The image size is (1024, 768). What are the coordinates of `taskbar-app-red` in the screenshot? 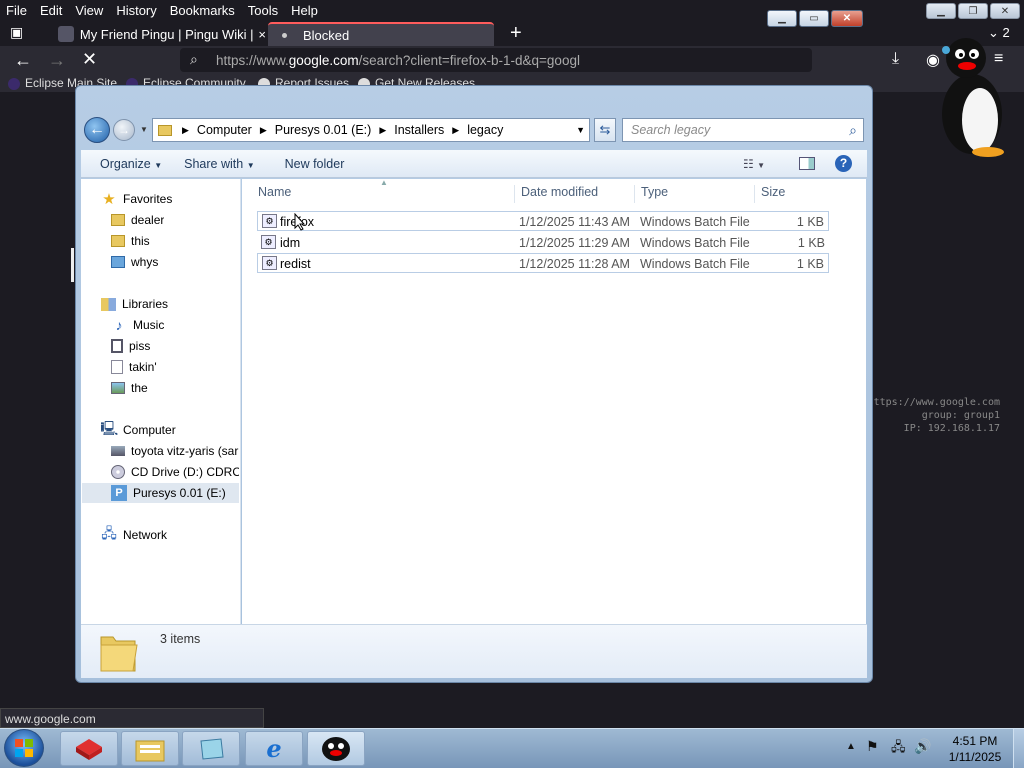 It's located at (89, 748).